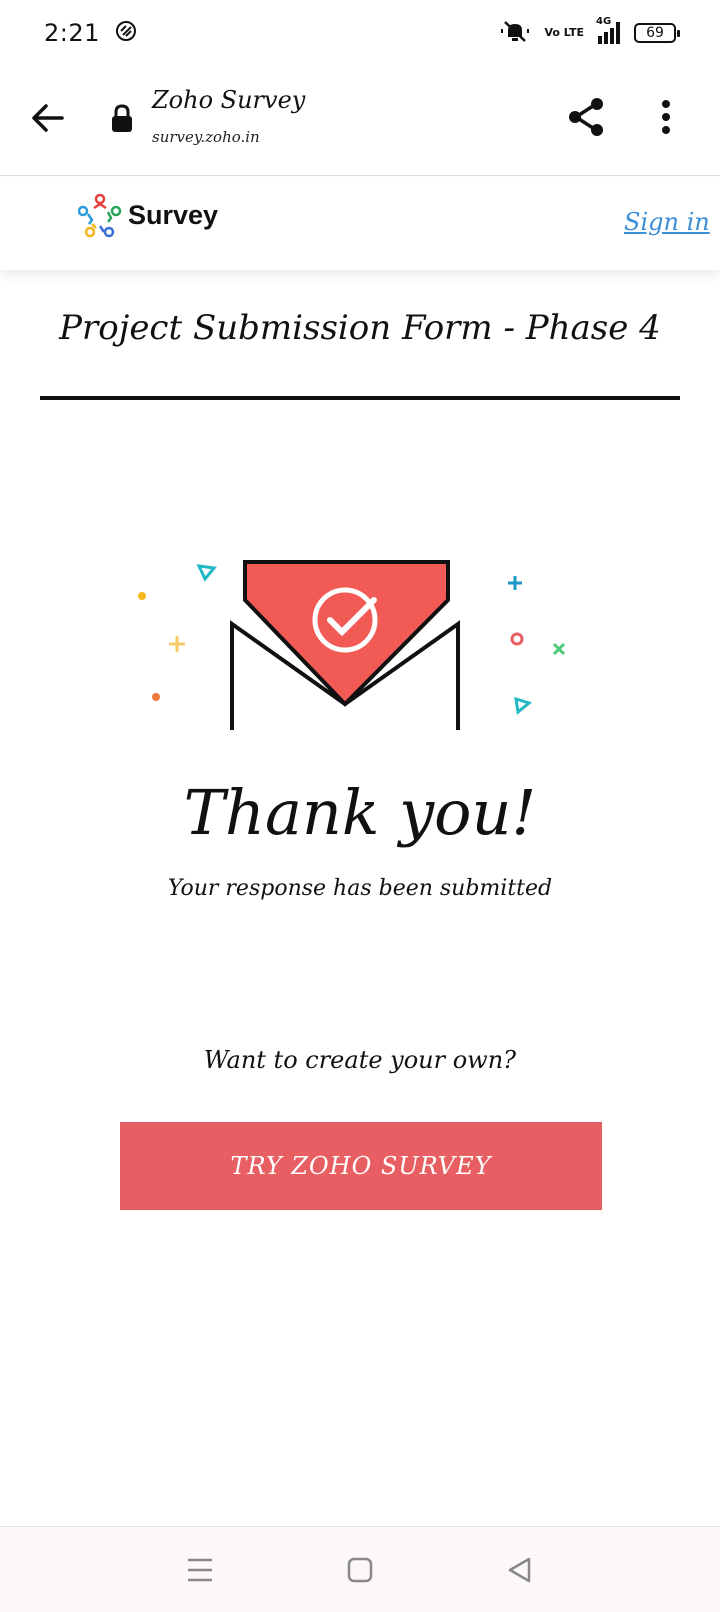  I want to click on zoho-survey-logo-icon, so click(99, 215).